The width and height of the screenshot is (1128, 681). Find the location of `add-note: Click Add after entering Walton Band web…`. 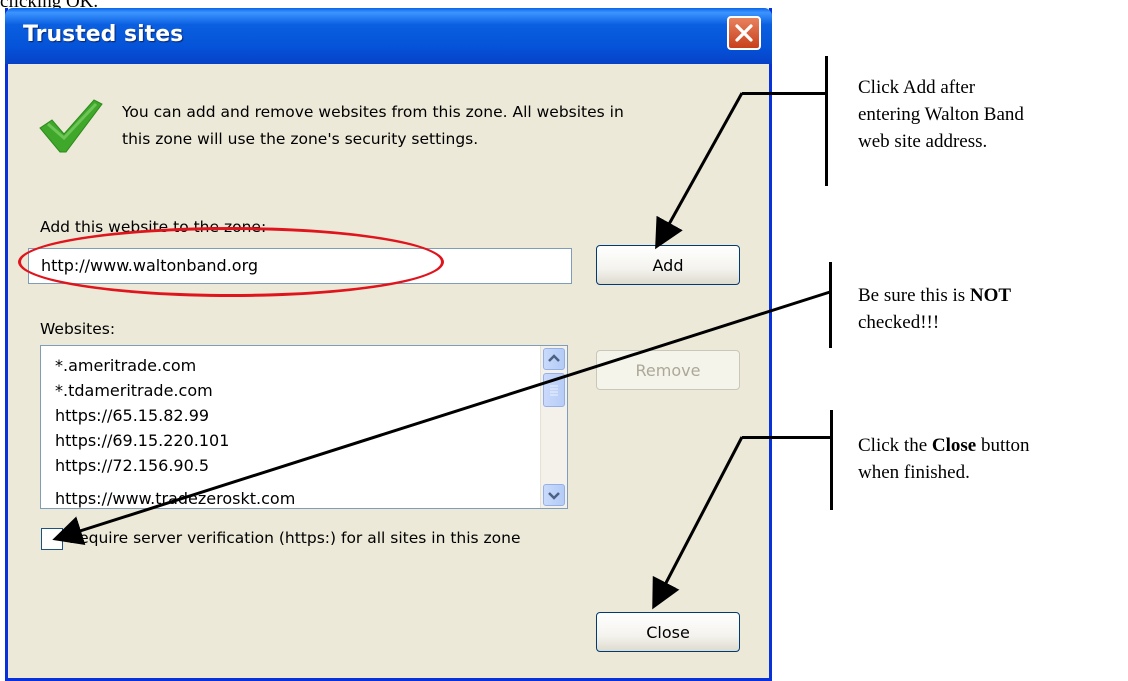

add-note: Click Add after entering Walton Band web… is located at coordinates (941, 114).